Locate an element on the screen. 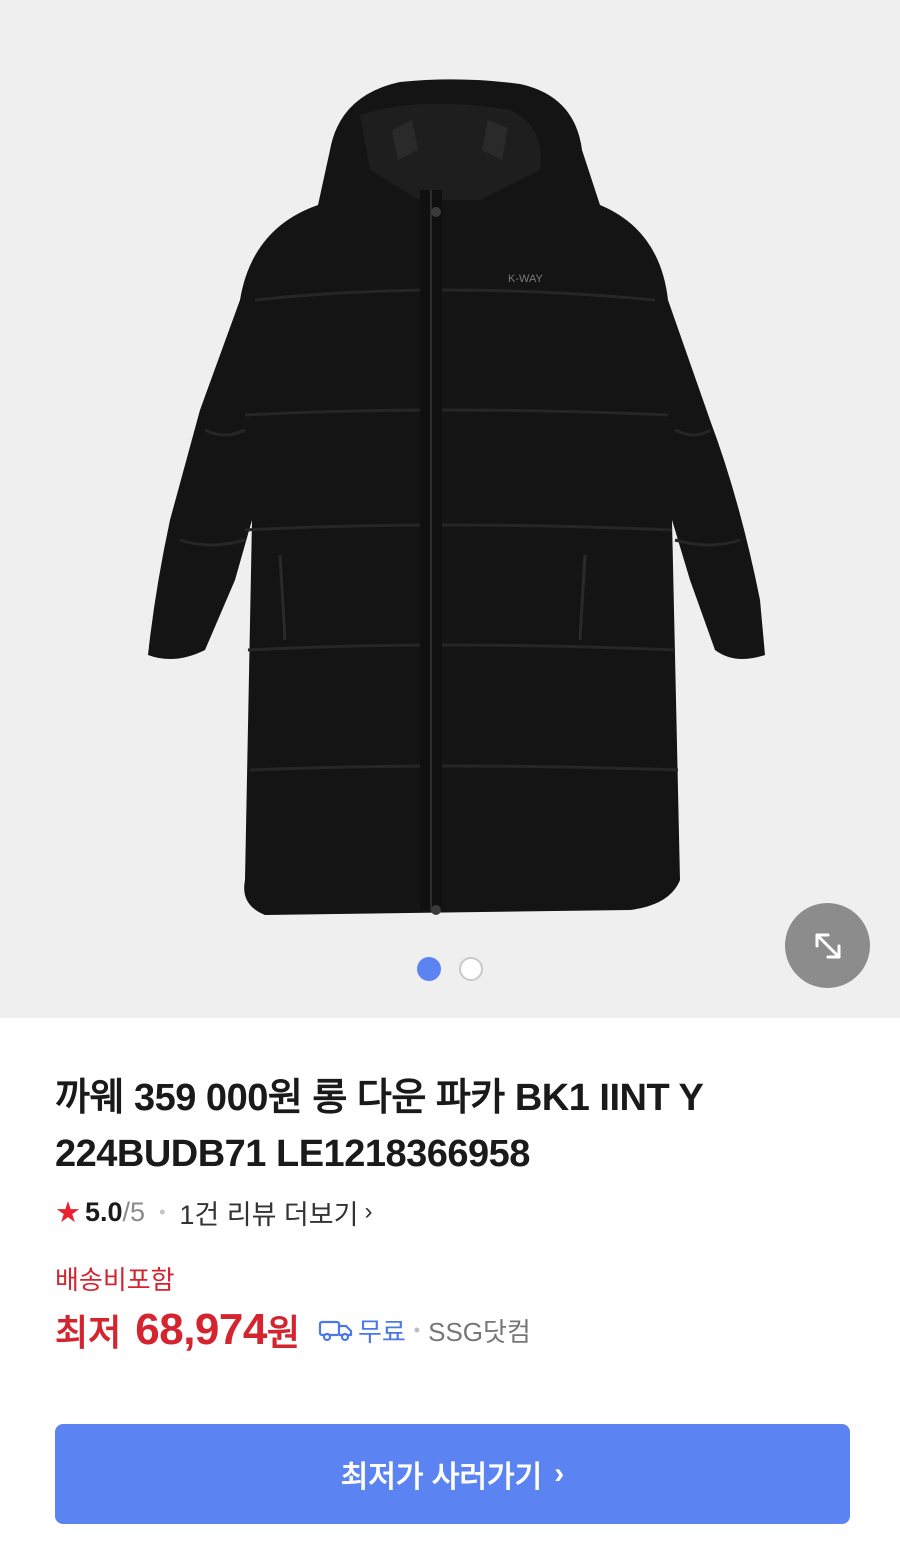  rating-row: ★ 5.0 /5 • 1건 리뷰 더보기 › is located at coordinates (455, 1212).